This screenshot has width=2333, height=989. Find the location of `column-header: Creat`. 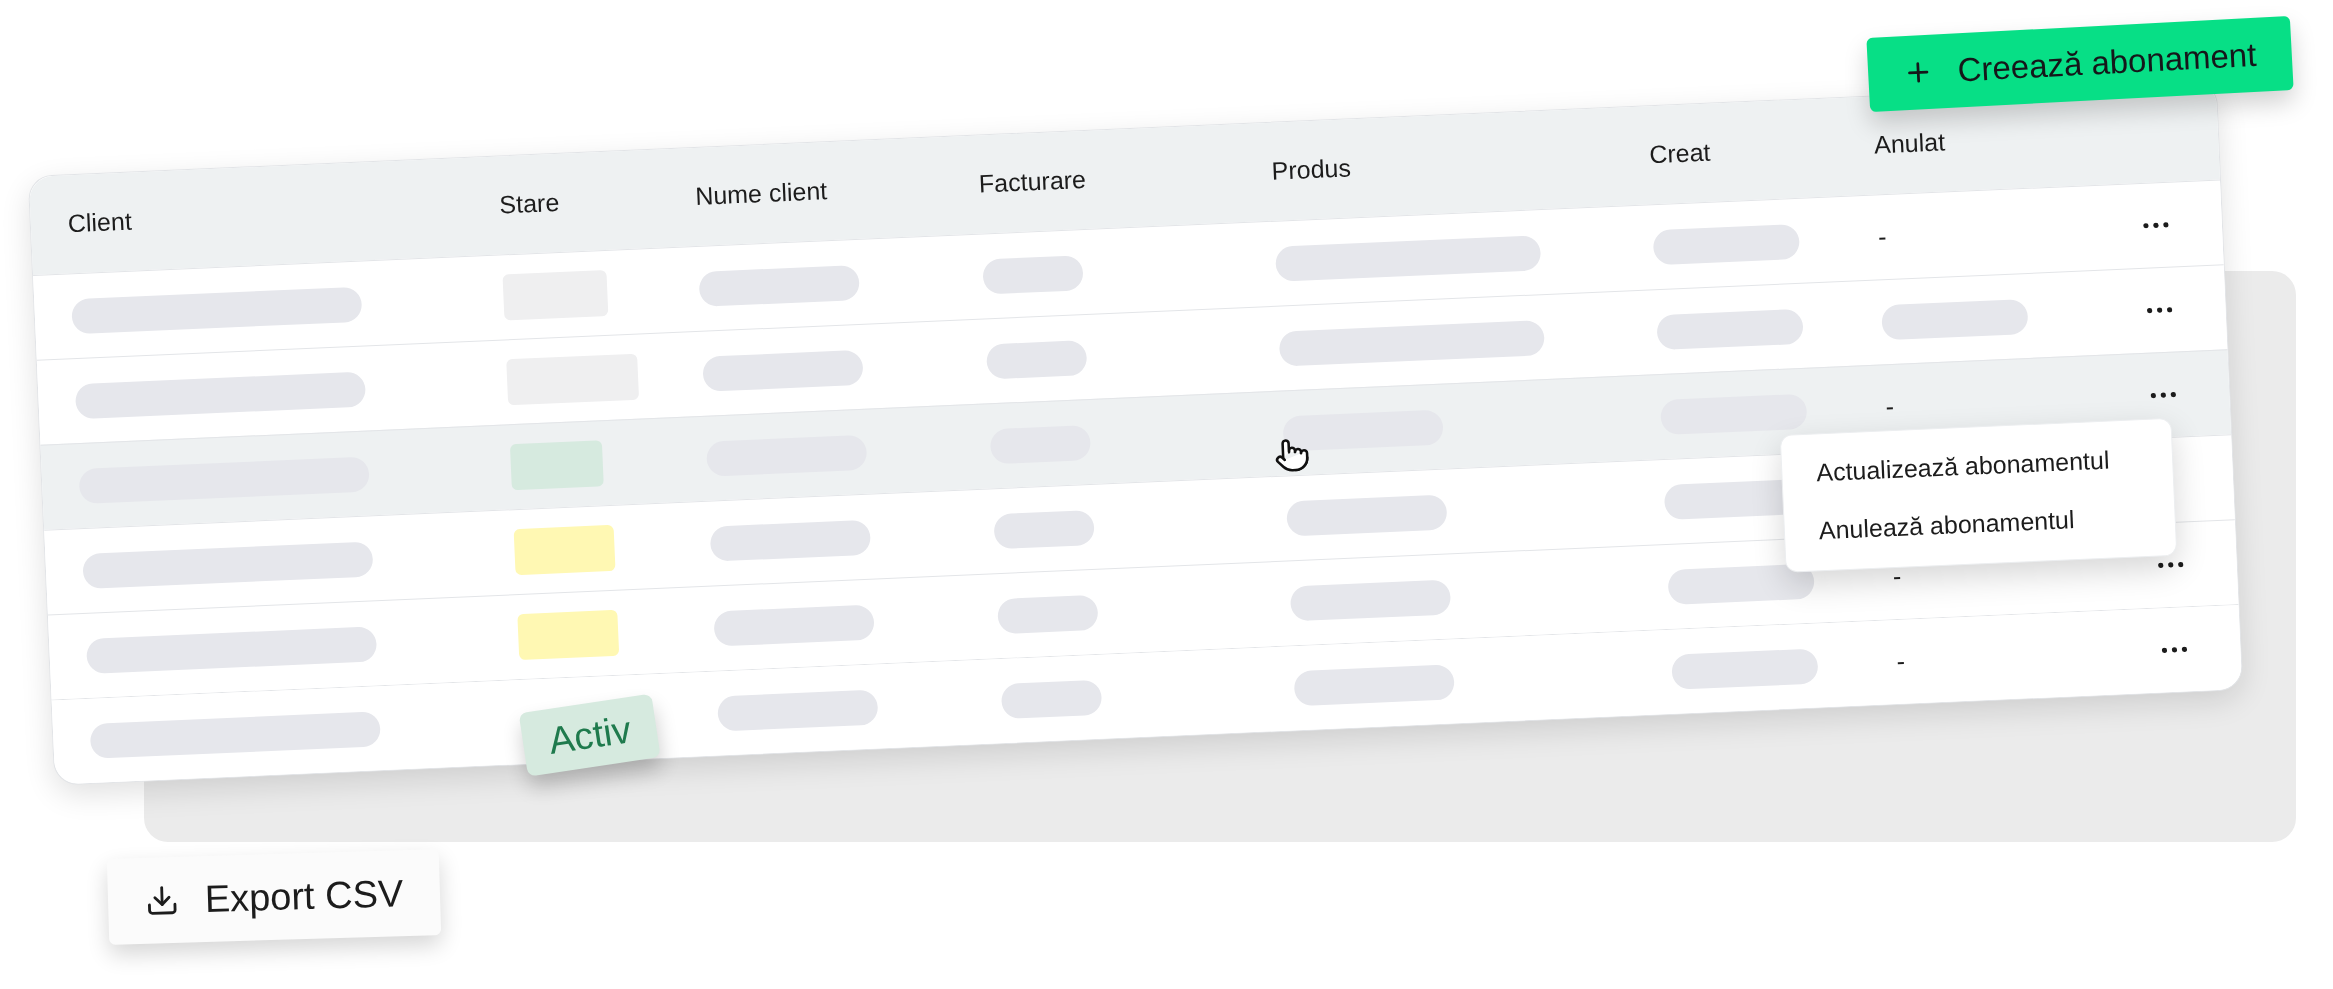

column-header: Creat is located at coordinates (1680, 153).